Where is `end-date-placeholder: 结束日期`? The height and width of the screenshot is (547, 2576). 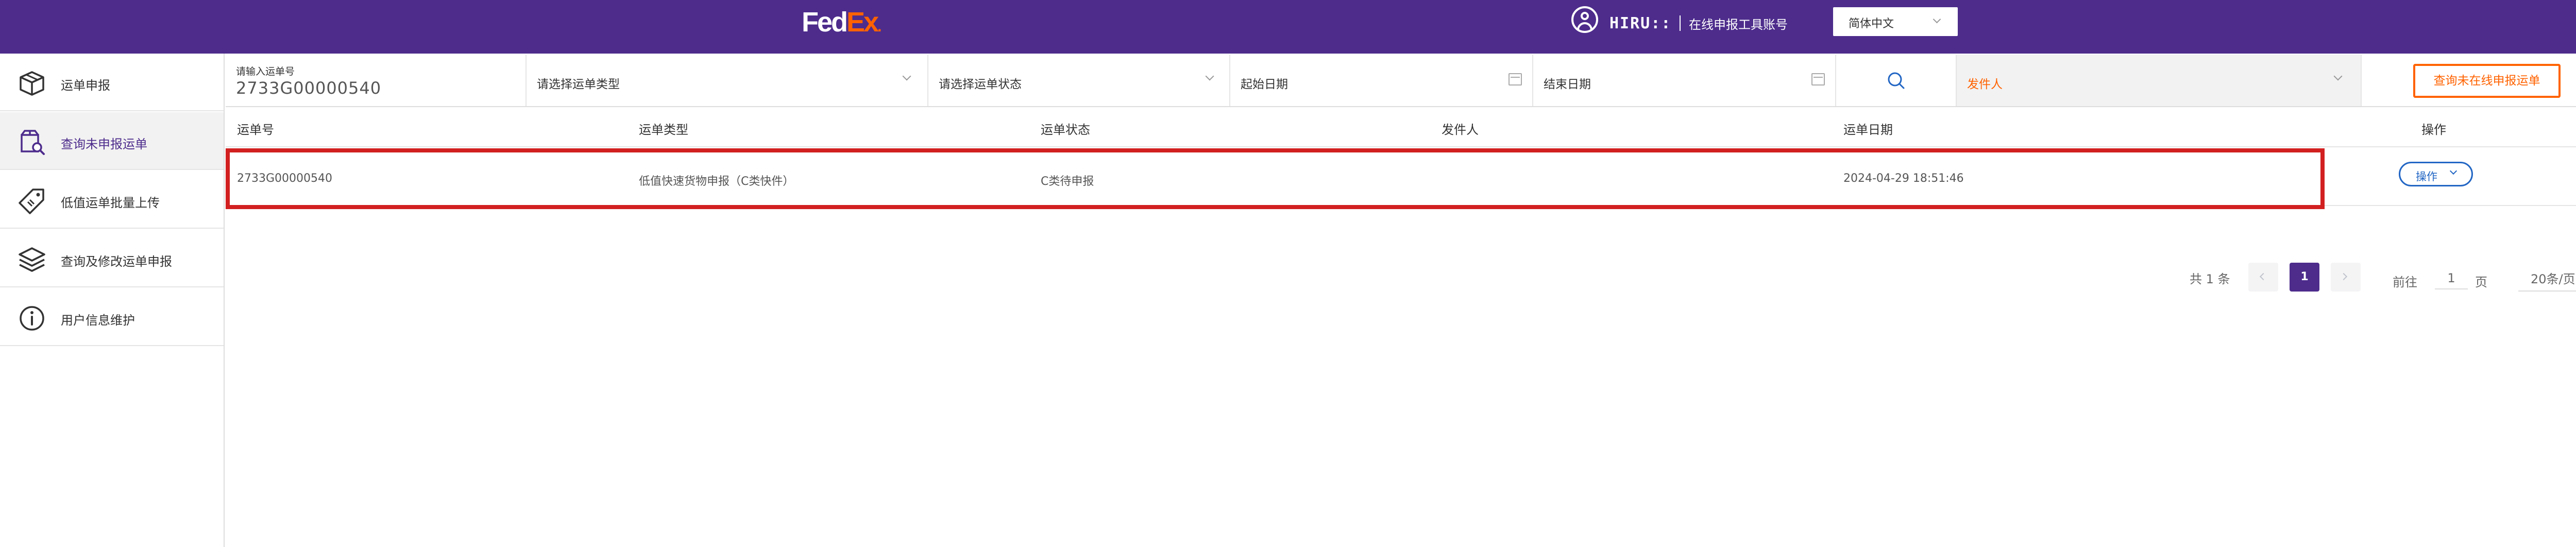 end-date-placeholder: 结束日期 is located at coordinates (1567, 84).